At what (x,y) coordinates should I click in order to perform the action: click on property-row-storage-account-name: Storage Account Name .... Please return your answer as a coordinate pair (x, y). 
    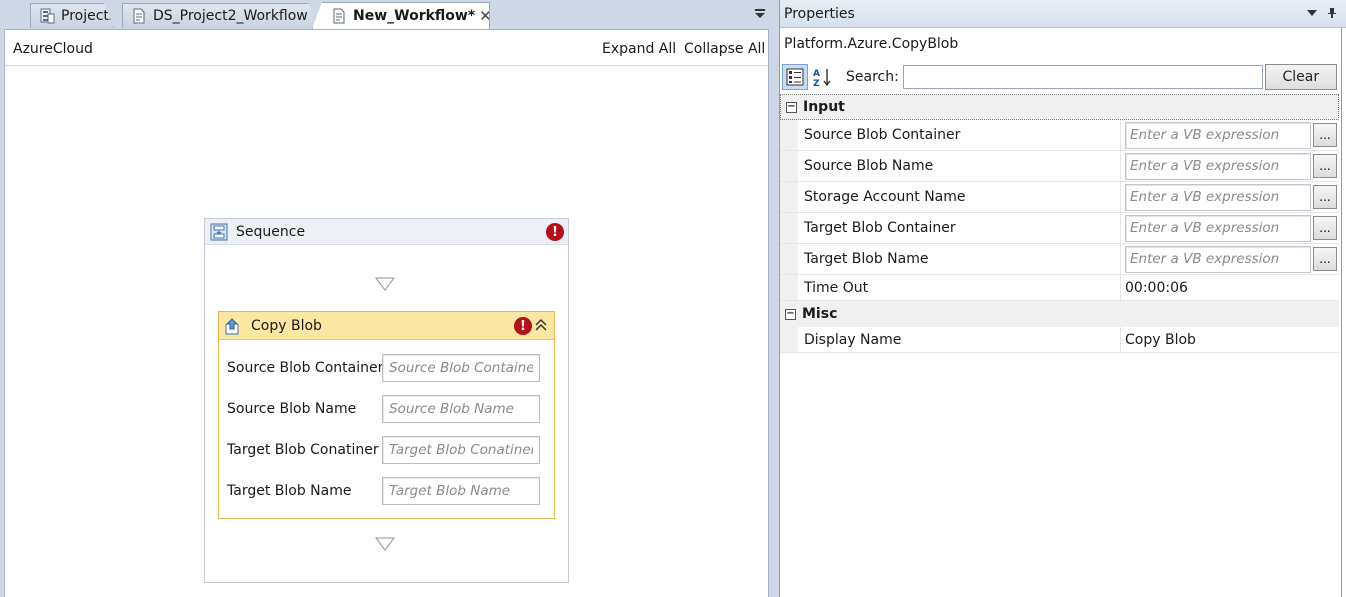
    Looking at the image, I should click on (1059, 197).